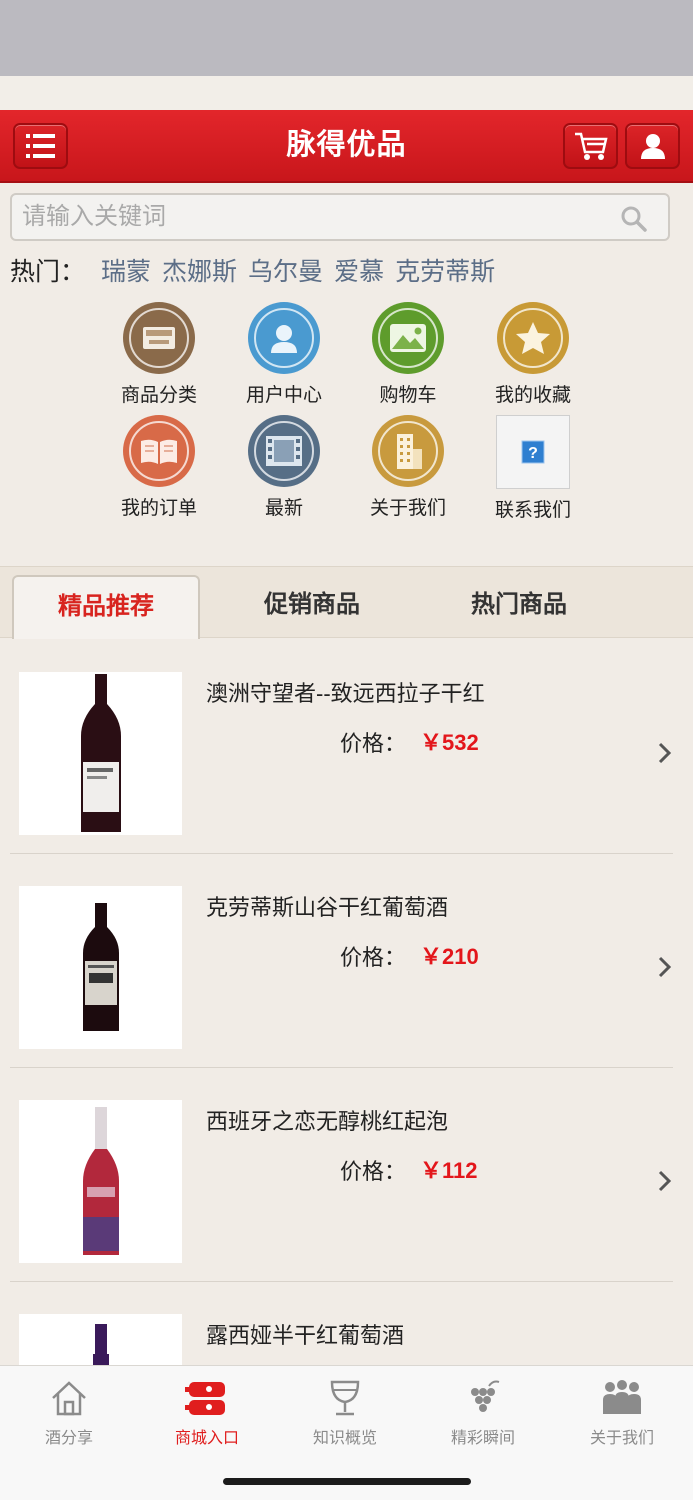 The height and width of the screenshot is (1500, 693). What do you see at coordinates (283, 395) in the screenshot?
I see `quick-link-label: 用户中心` at bounding box center [283, 395].